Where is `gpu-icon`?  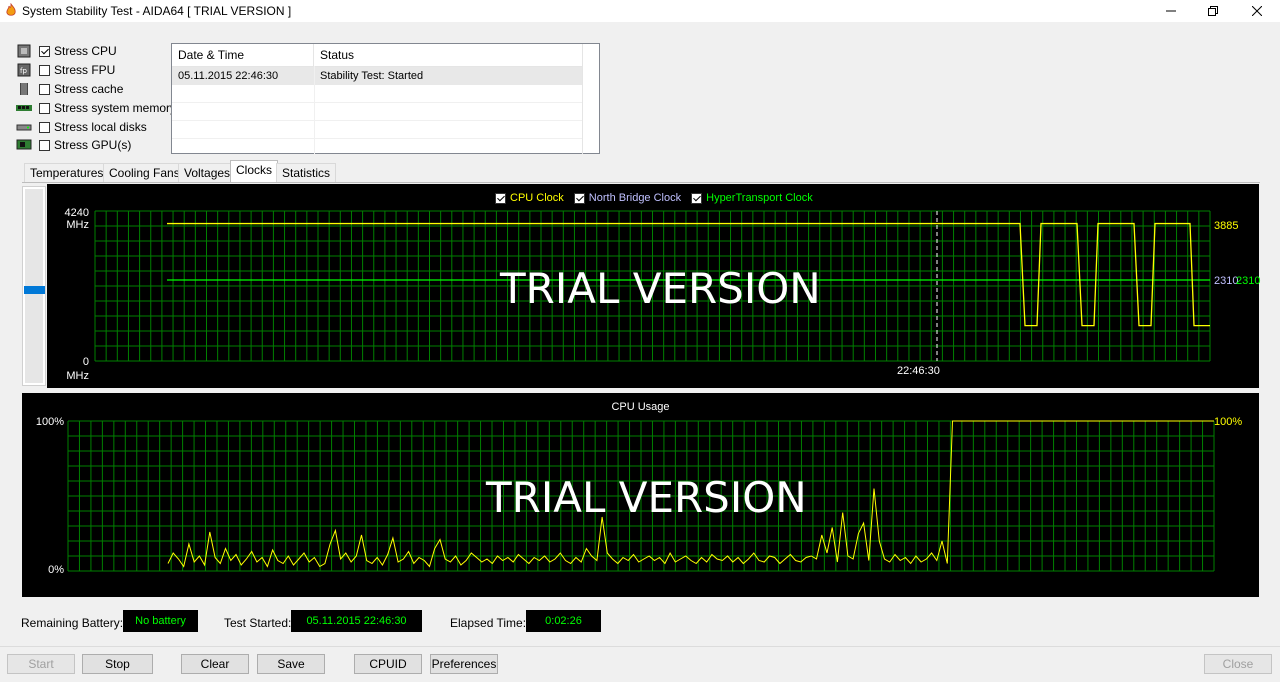
gpu-icon is located at coordinates (24, 144).